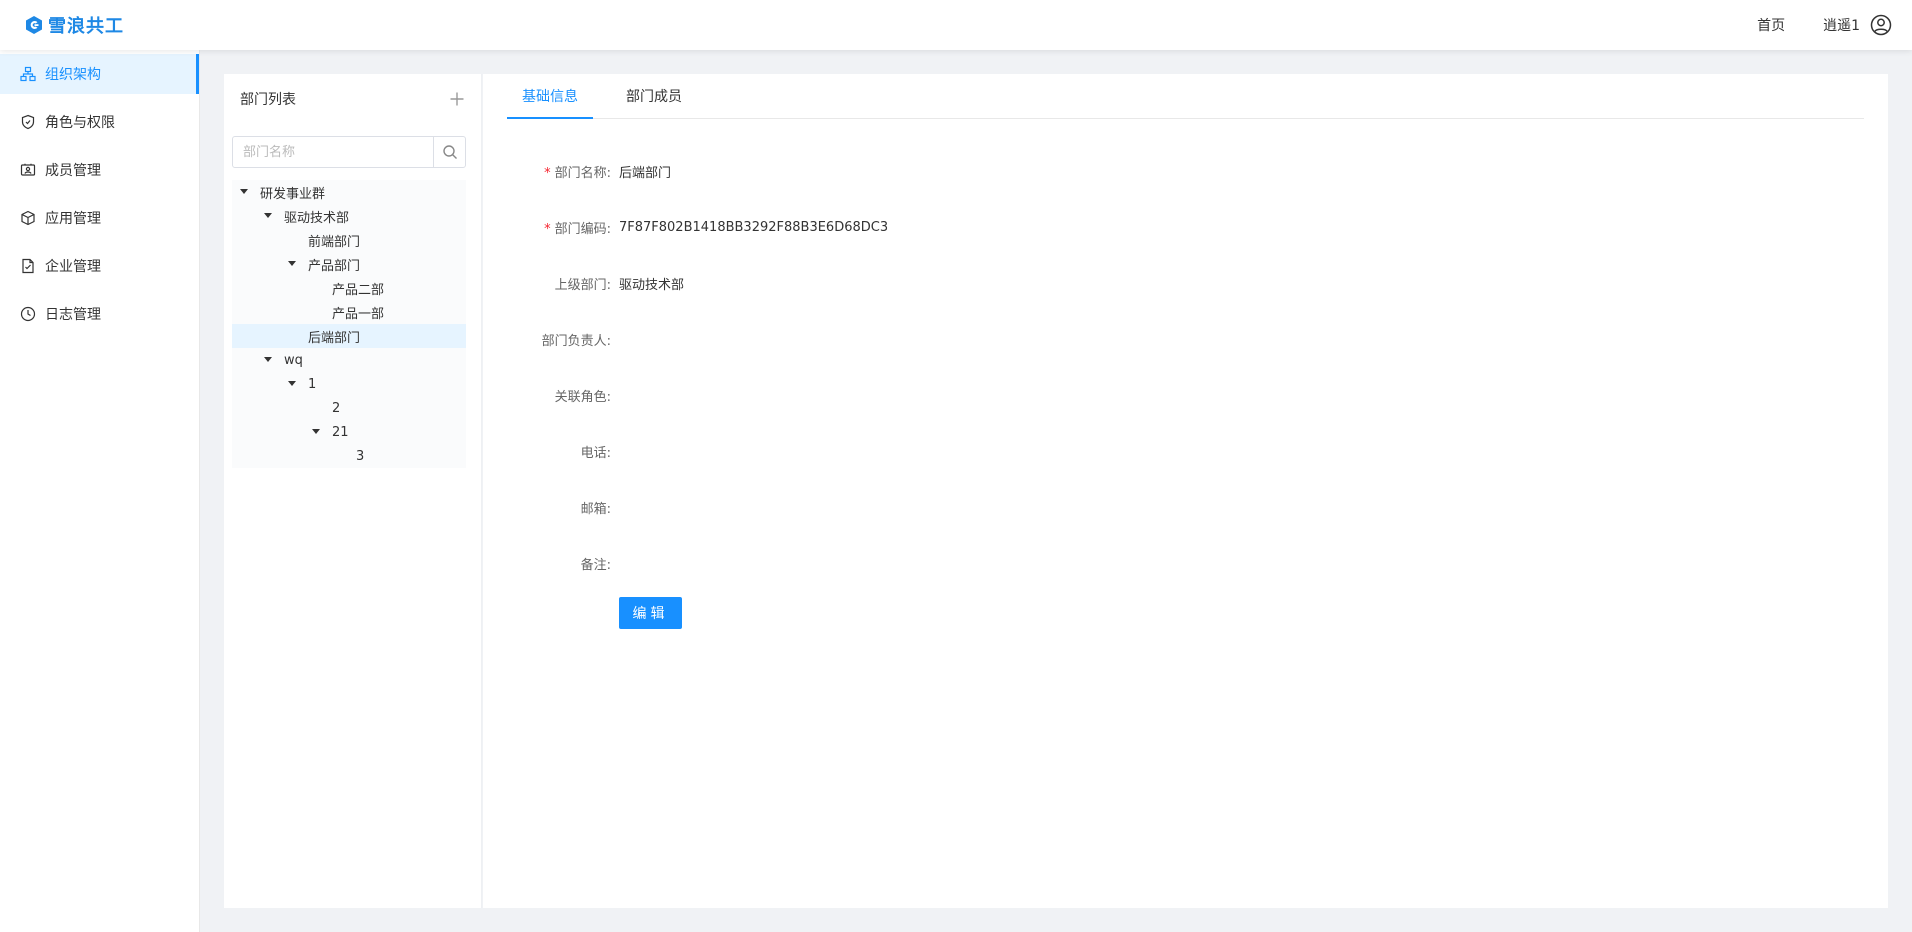 This screenshot has height=932, width=1912. I want to click on id-card-icon, so click(28, 170).